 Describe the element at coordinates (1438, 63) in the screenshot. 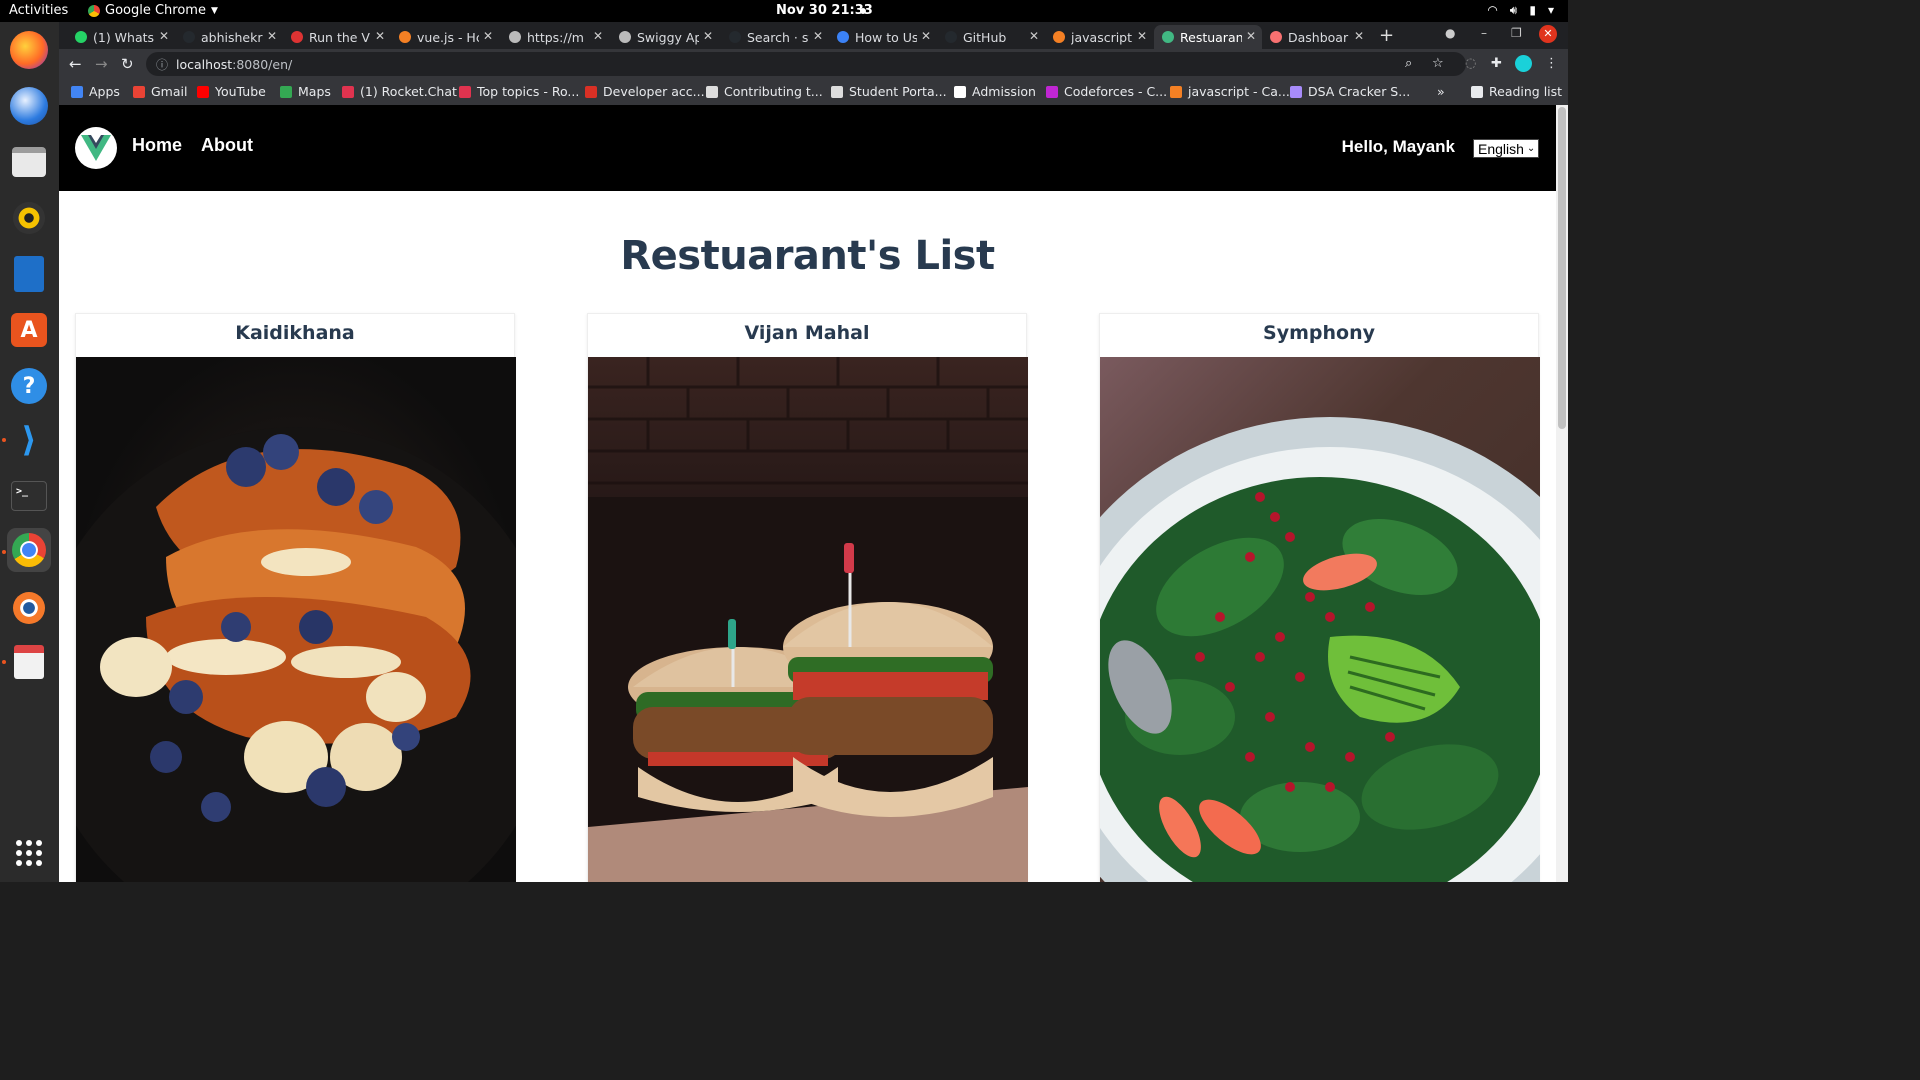

I see `bookmark-star-icon: ☆` at that location.